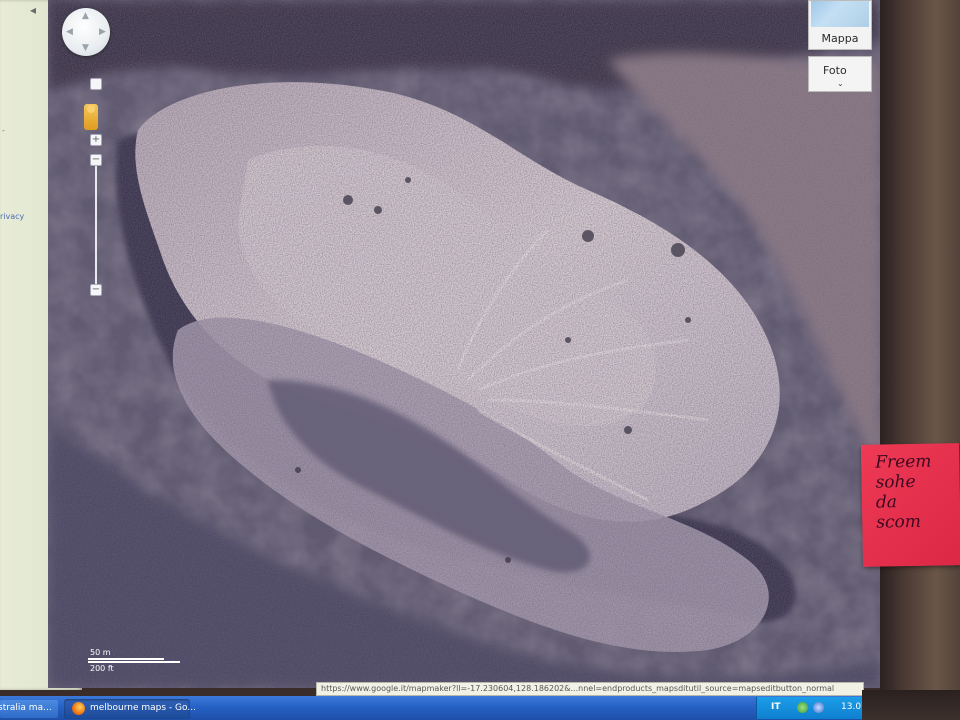 Image resolution: width=960 pixels, height=720 pixels. Describe the element at coordinates (96, 290) in the screenshot. I see `zoom-out-button: −` at that location.